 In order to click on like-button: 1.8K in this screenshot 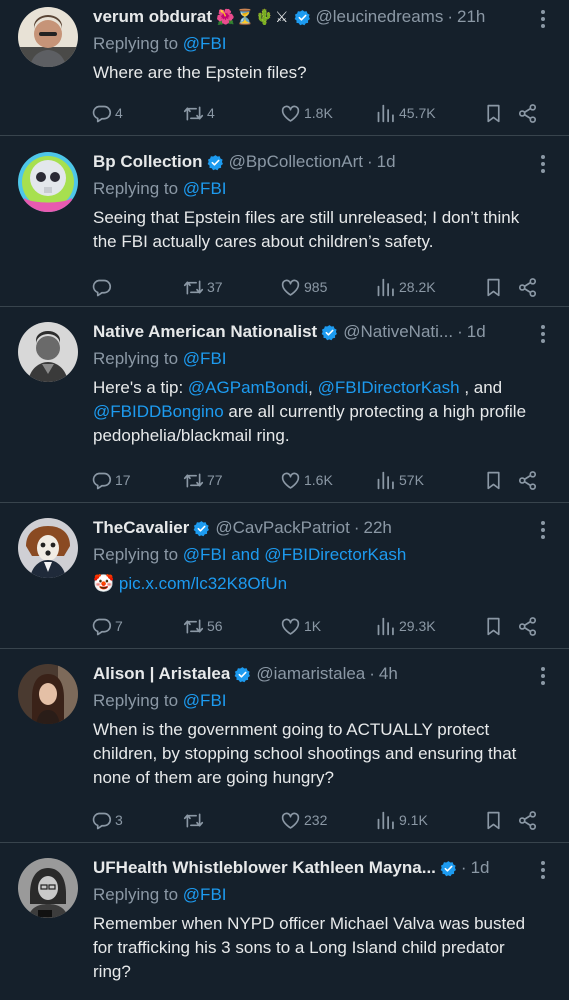, I will do `click(327, 113)`.